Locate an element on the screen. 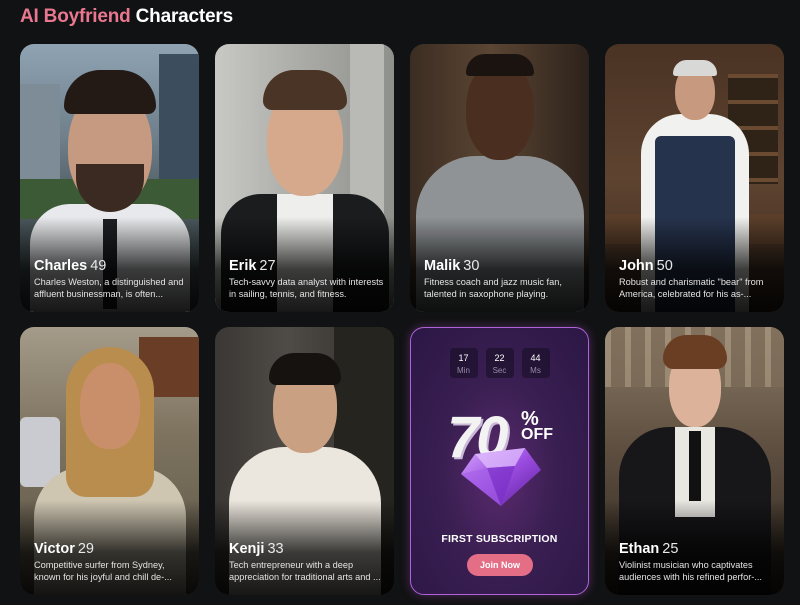  card-name: John 50 is located at coordinates (646, 266).